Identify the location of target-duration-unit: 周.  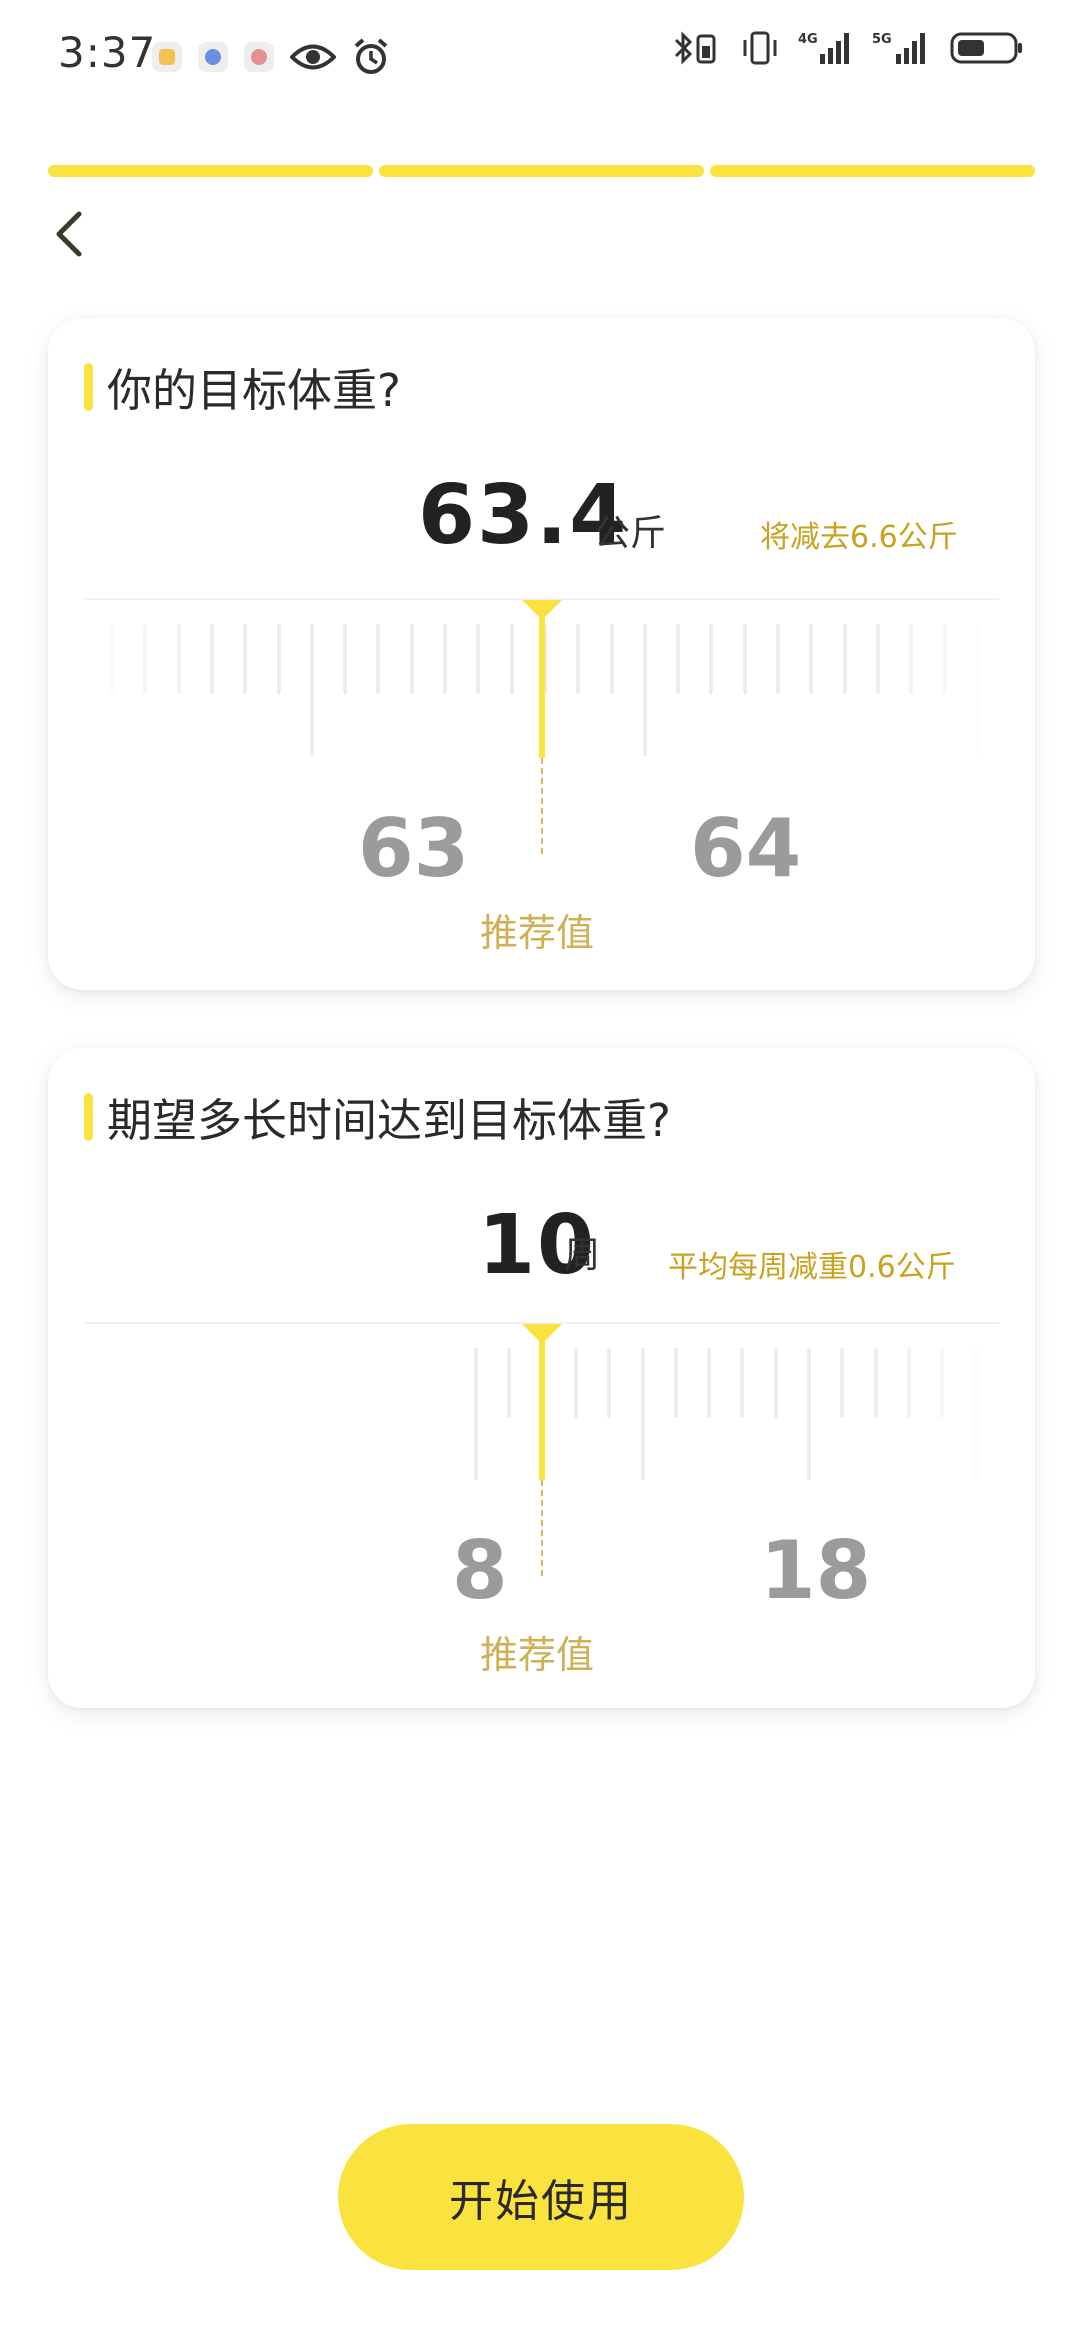
(582, 1255).